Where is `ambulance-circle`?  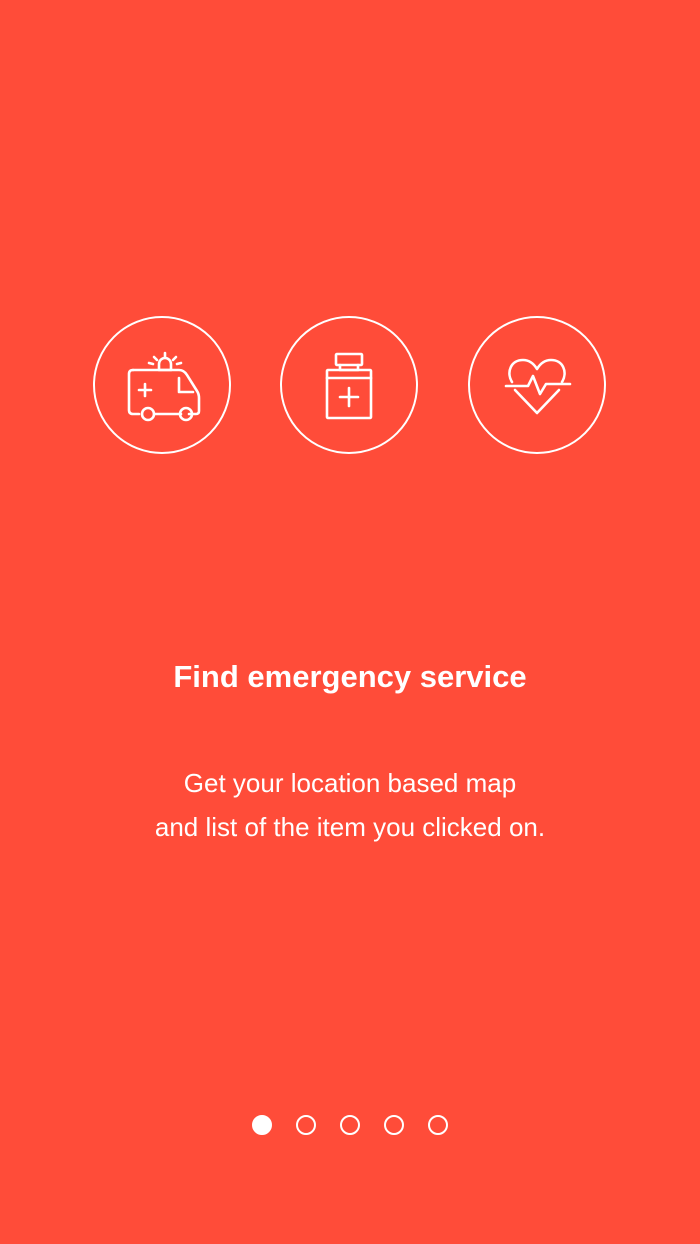 ambulance-circle is located at coordinates (162, 385).